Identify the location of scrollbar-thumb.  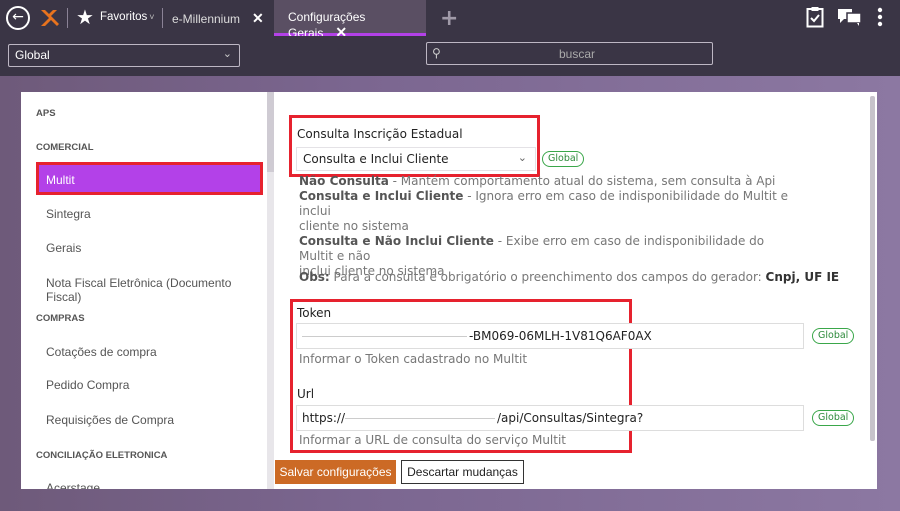
(270, 132).